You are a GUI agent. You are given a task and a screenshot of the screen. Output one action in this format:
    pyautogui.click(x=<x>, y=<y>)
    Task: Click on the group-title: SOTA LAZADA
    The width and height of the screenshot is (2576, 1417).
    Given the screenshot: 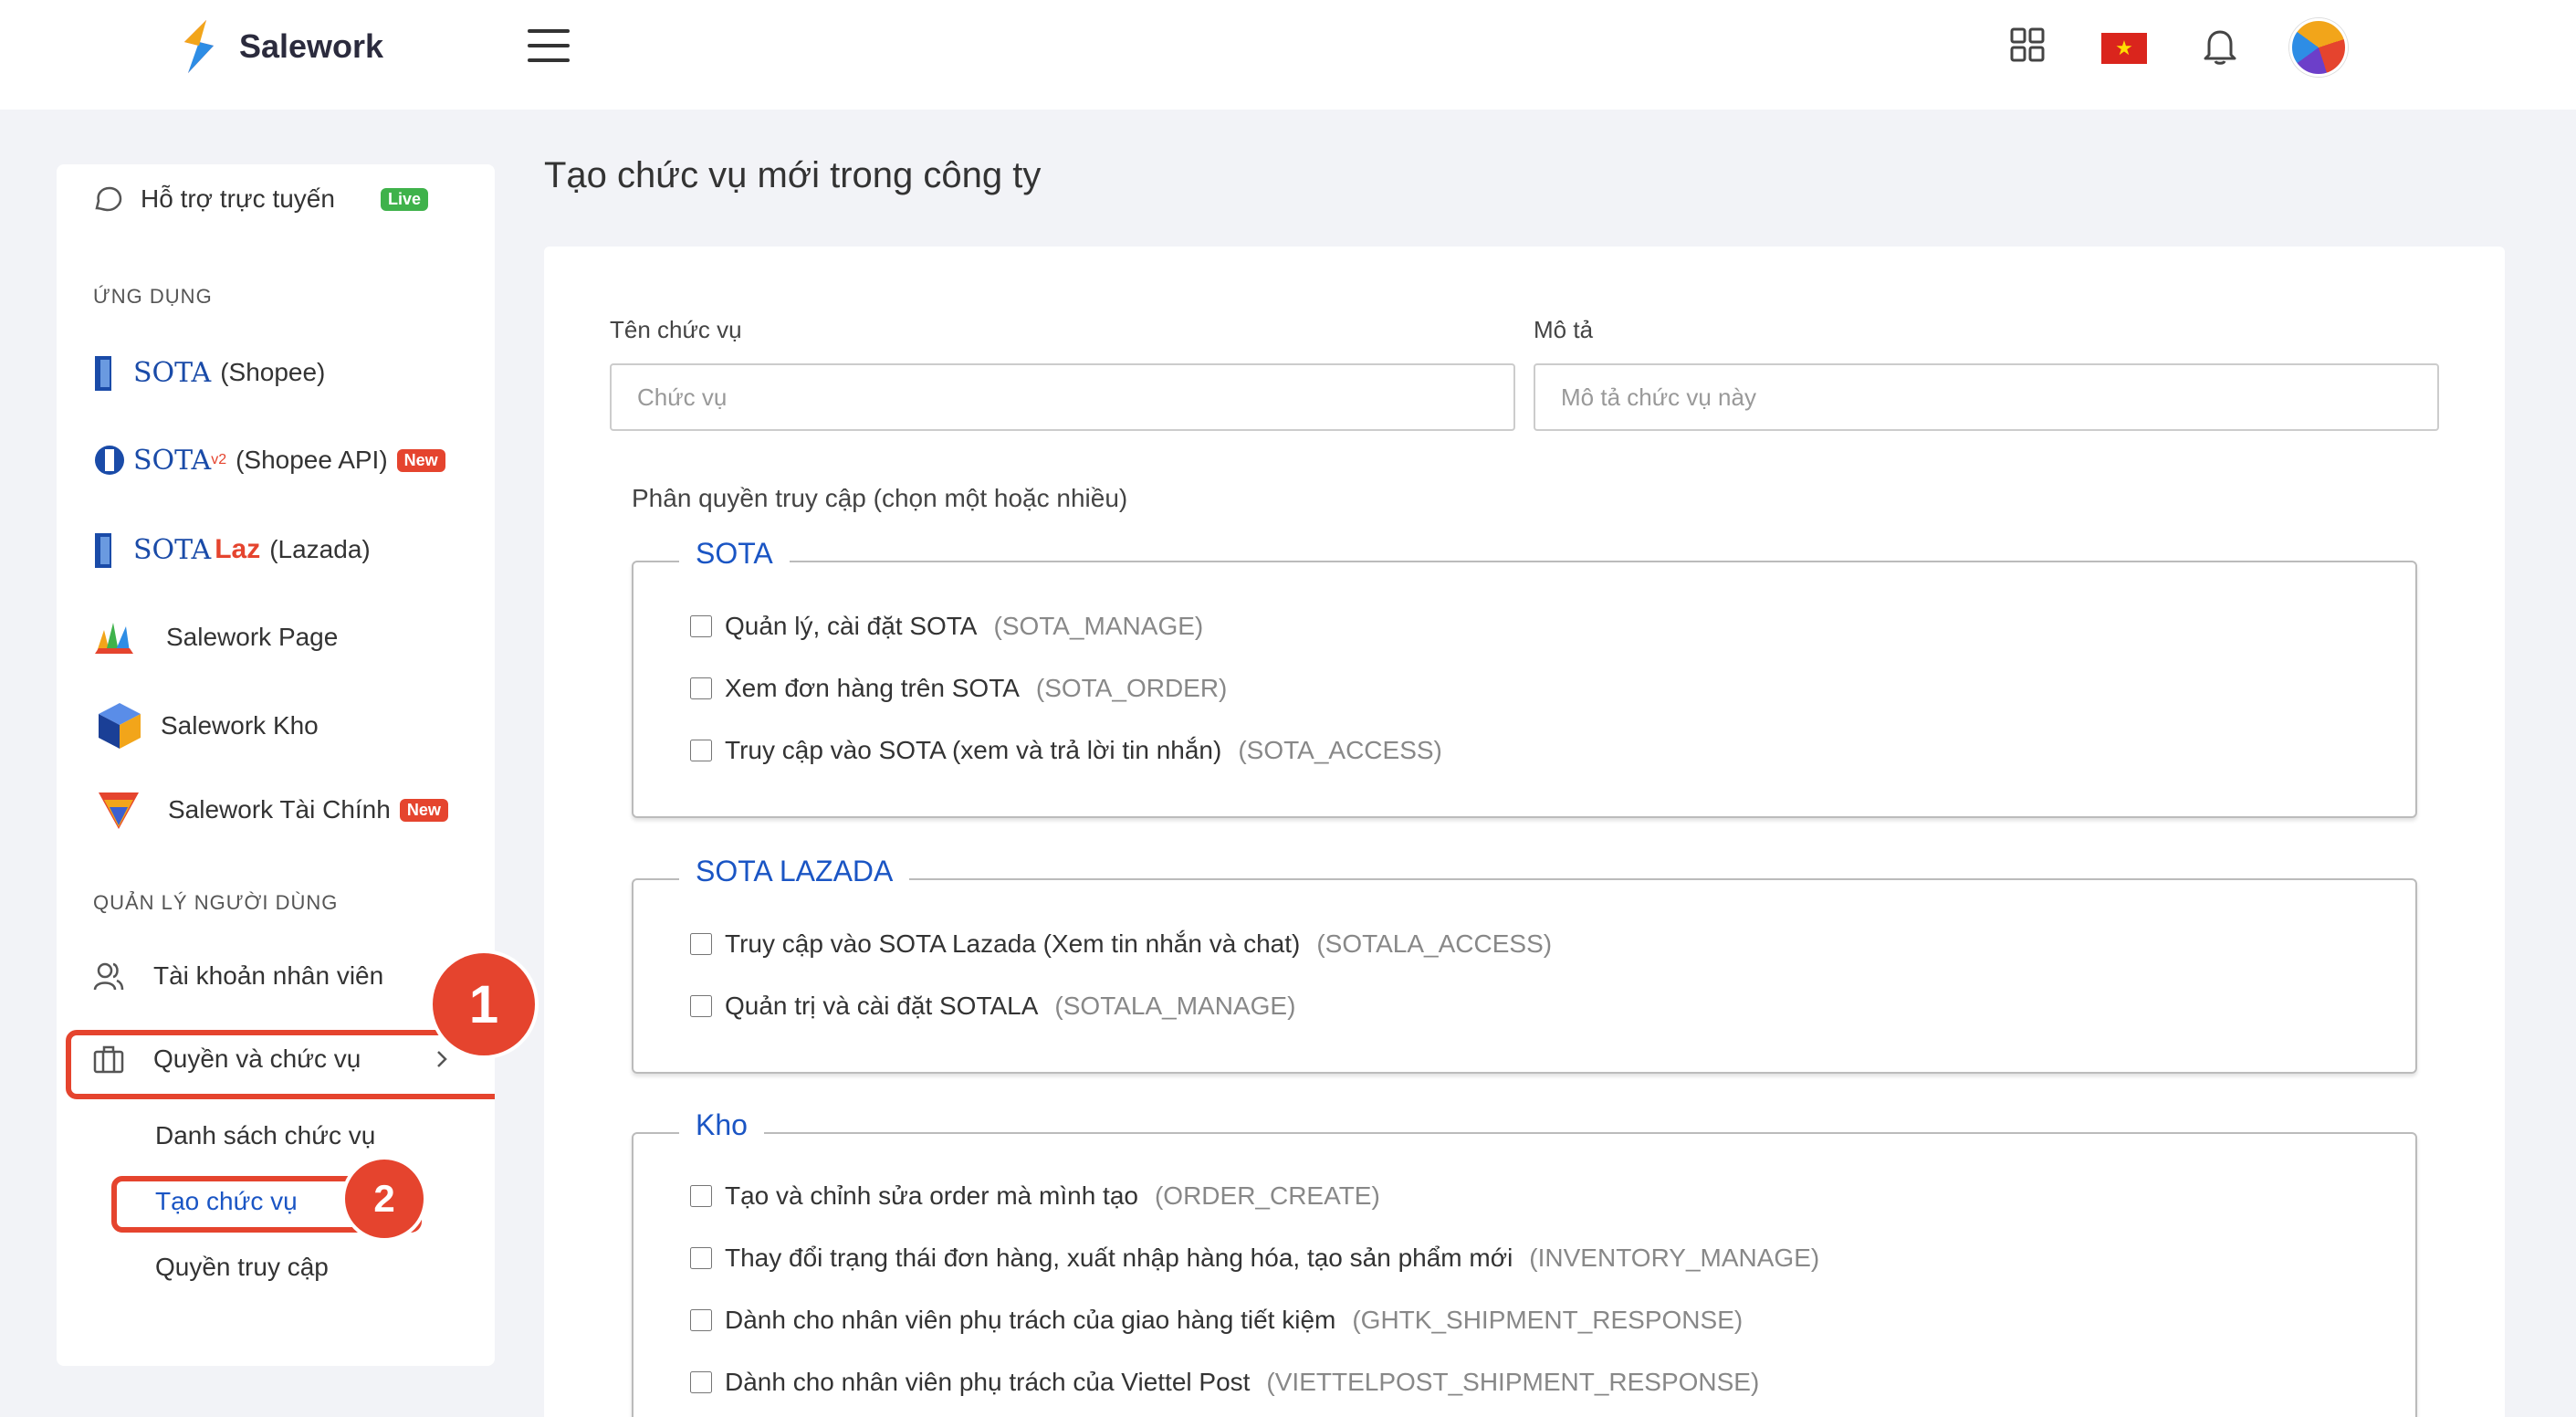 What is the action you would take?
    pyautogui.click(x=794, y=871)
    